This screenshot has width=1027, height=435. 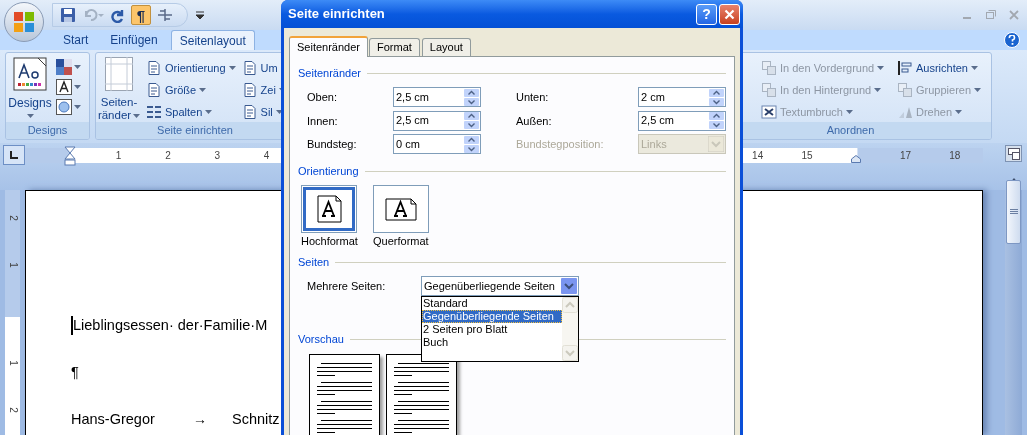 I want to click on document-text: ¶, so click(x=75, y=372).